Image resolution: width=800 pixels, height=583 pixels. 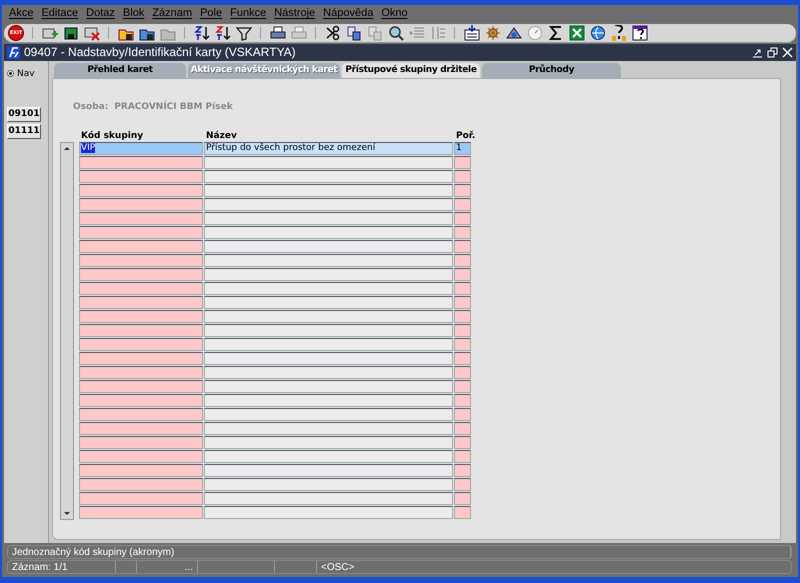 I want to click on filter-icon, so click(x=244, y=33).